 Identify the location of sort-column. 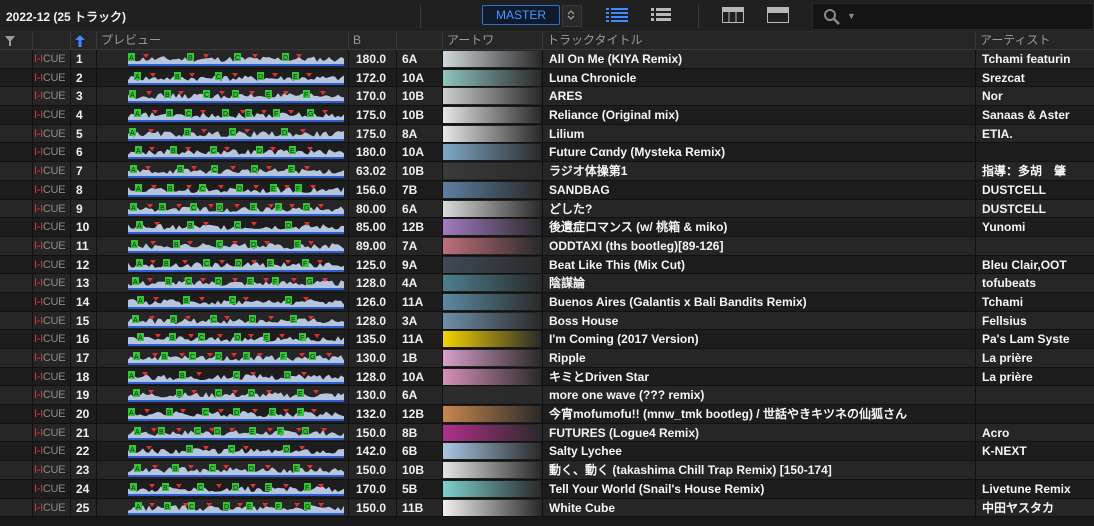
(83, 40).